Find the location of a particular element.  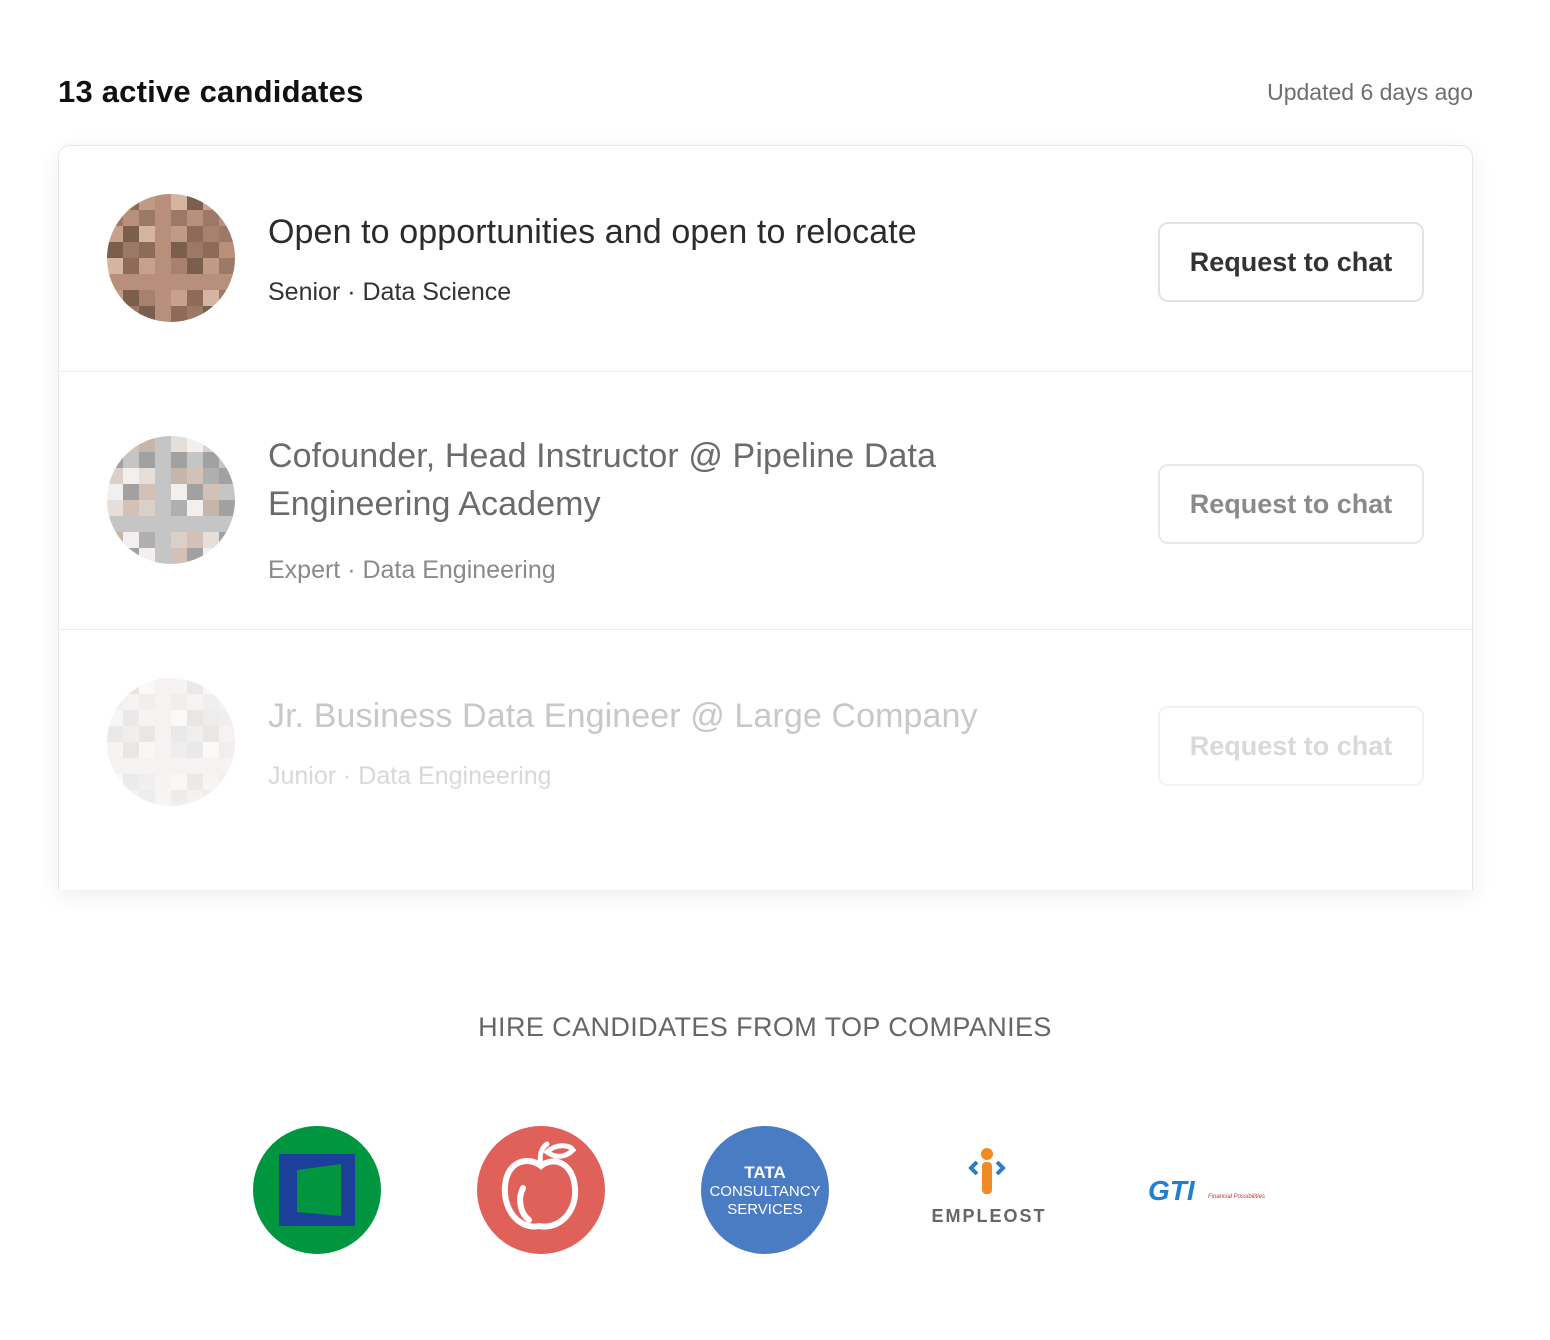

candidate-meta: Expert · Data Engineering is located at coordinates (412, 570).